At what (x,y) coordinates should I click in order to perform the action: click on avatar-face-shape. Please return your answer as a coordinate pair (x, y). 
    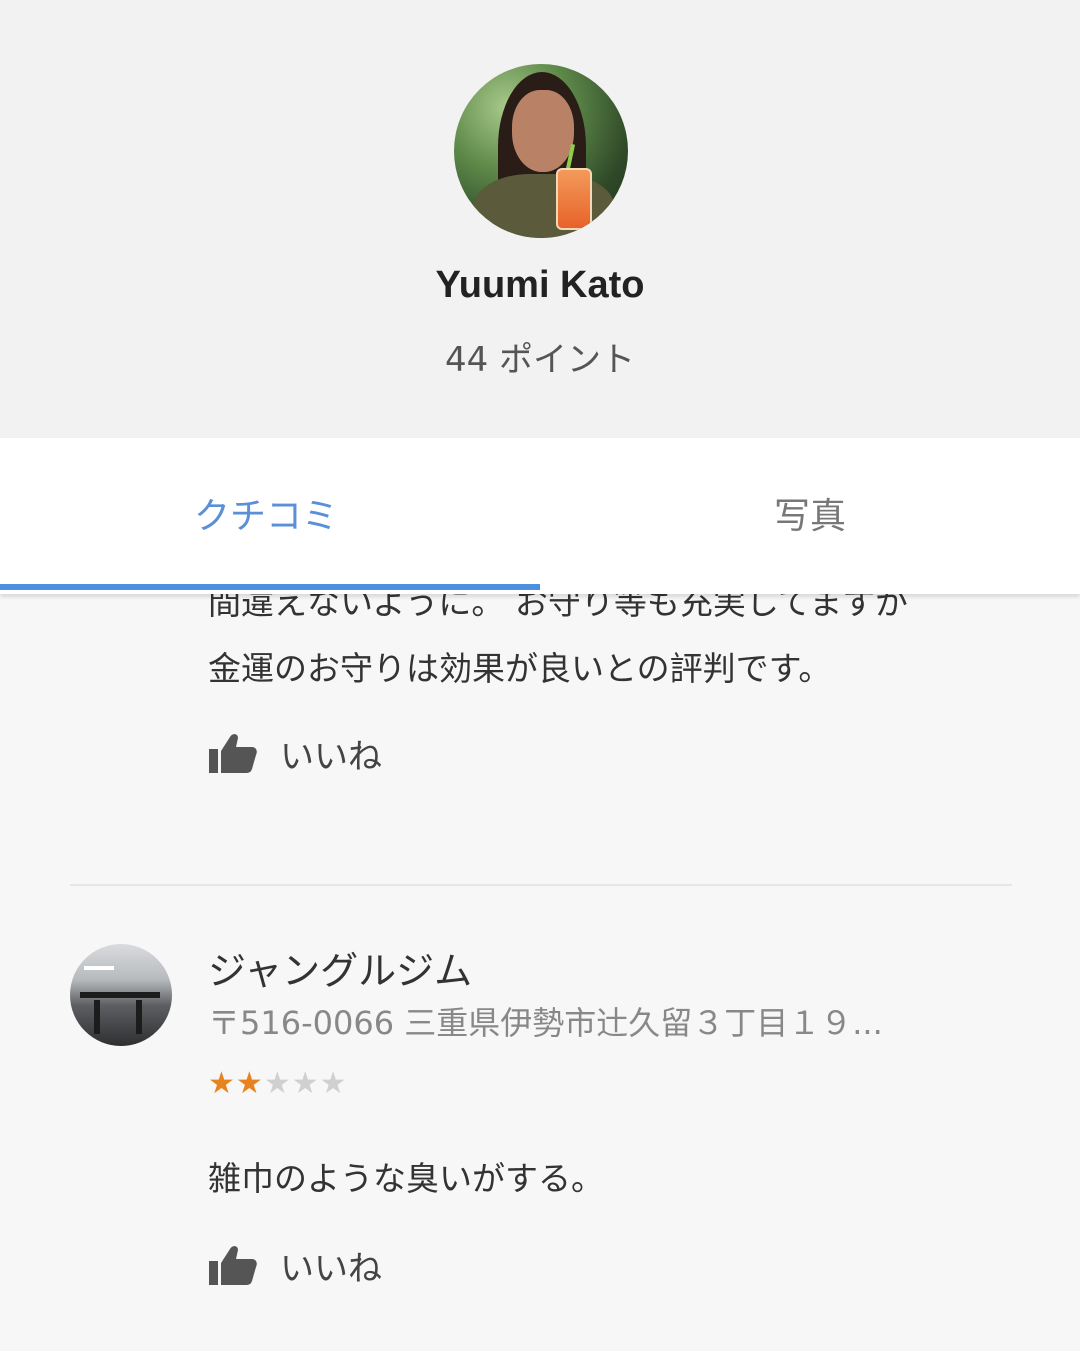
    Looking at the image, I should click on (543, 131).